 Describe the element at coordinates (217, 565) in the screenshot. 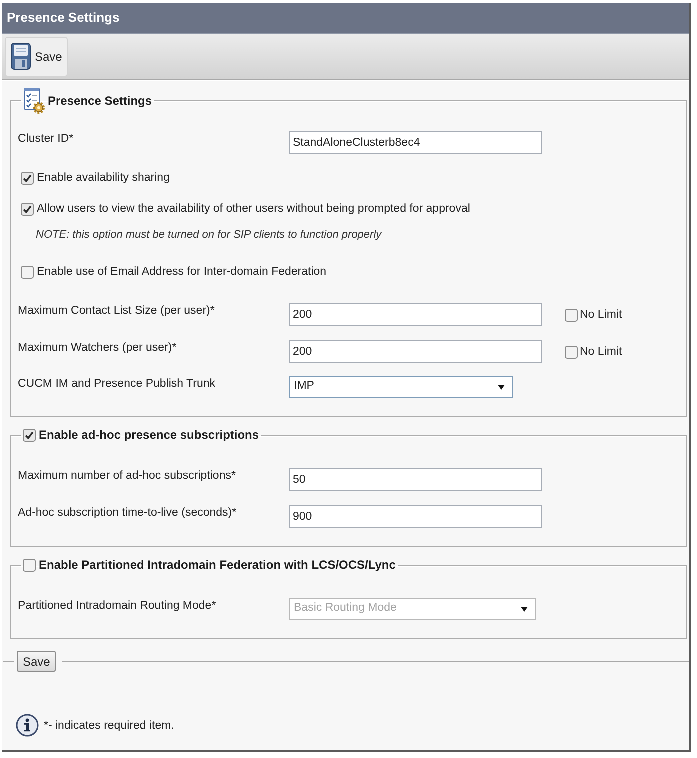

I see `section-title: Enable Partitioned Intradomain Federation with LCS/OCS/Lync` at that location.